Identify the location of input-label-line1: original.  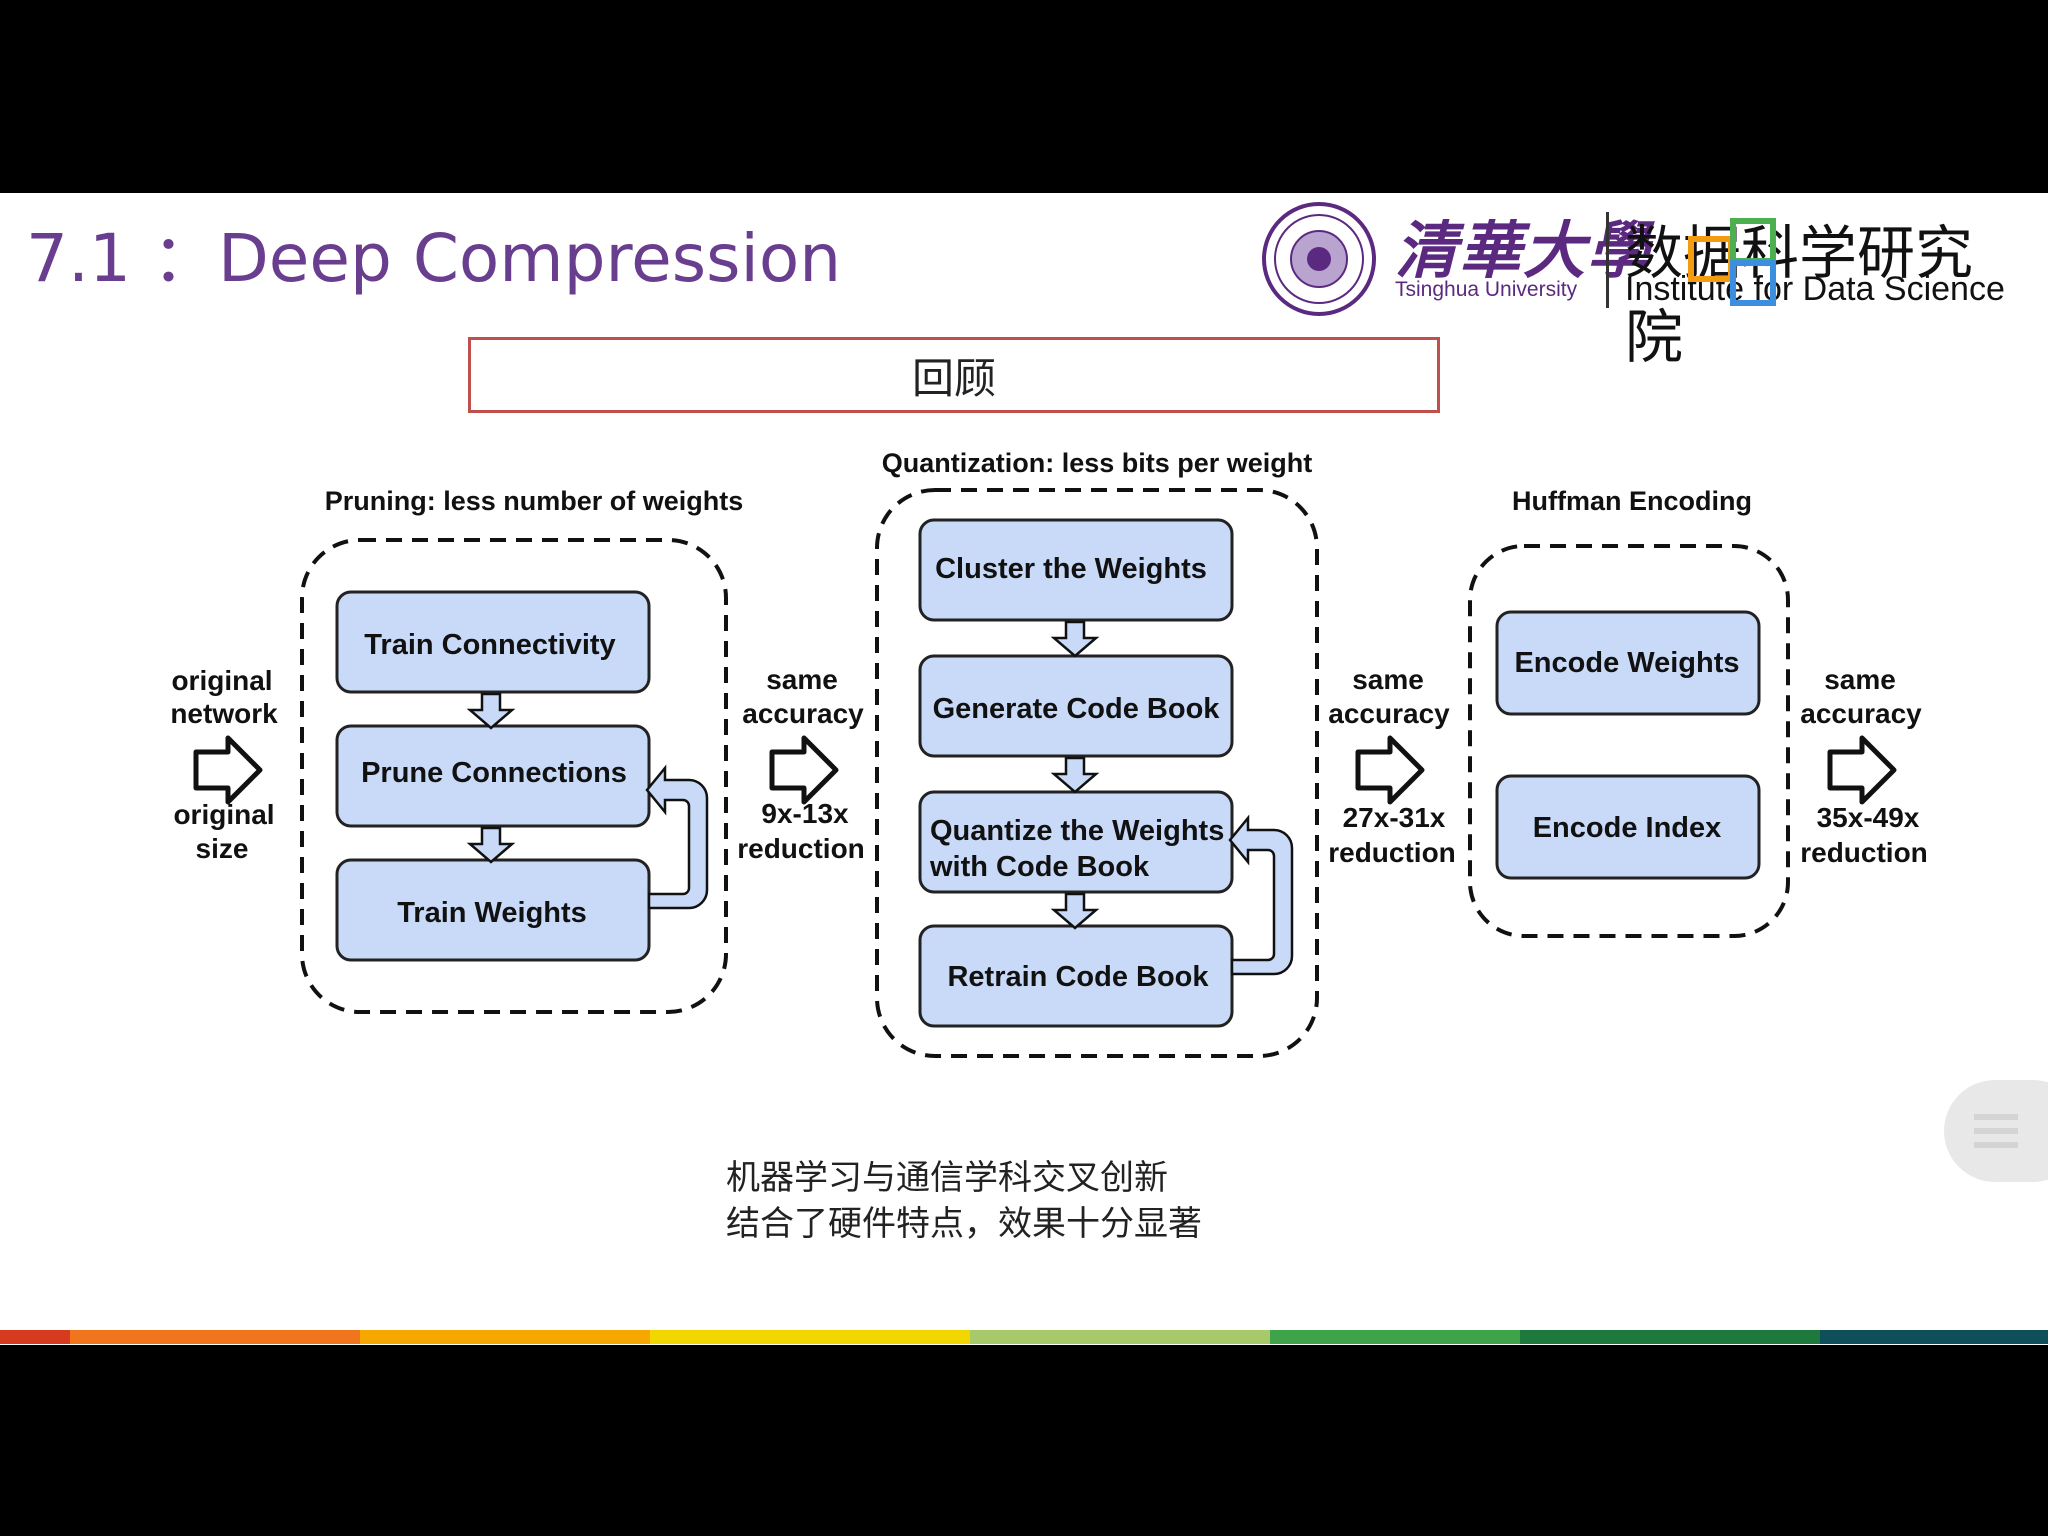
(221, 680).